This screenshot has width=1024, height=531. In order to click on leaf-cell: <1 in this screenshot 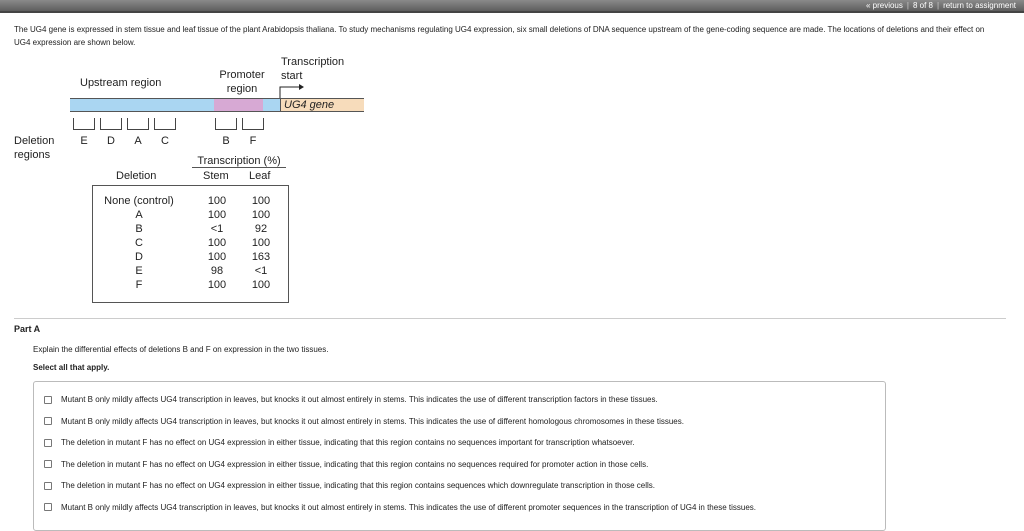, I will do `click(261, 271)`.